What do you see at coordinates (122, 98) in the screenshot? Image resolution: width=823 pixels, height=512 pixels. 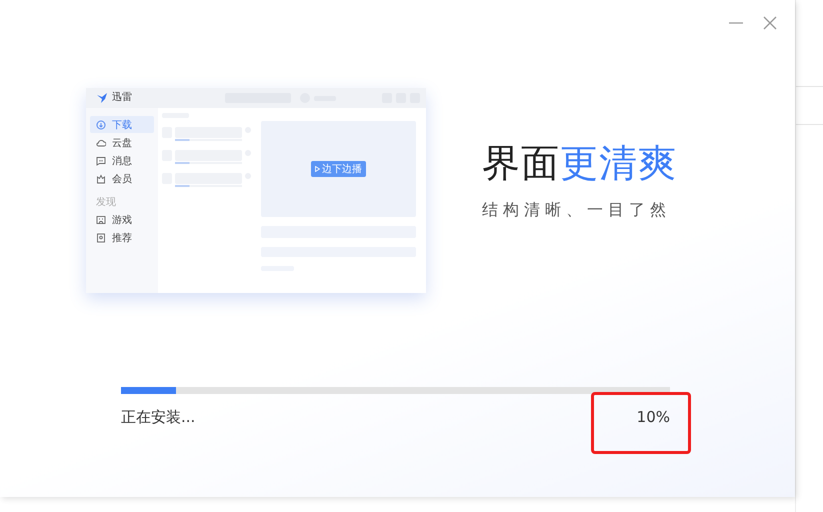 I see `app-name: 迅雷` at bounding box center [122, 98].